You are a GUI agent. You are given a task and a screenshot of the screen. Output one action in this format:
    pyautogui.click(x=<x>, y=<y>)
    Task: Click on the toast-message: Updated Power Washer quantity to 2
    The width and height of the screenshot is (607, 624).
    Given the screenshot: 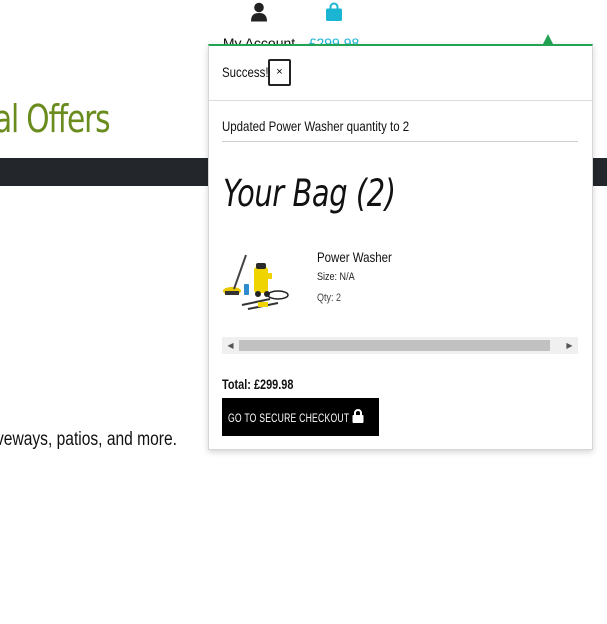 What is the action you would take?
    pyautogui.click(x=316, y=126)
    